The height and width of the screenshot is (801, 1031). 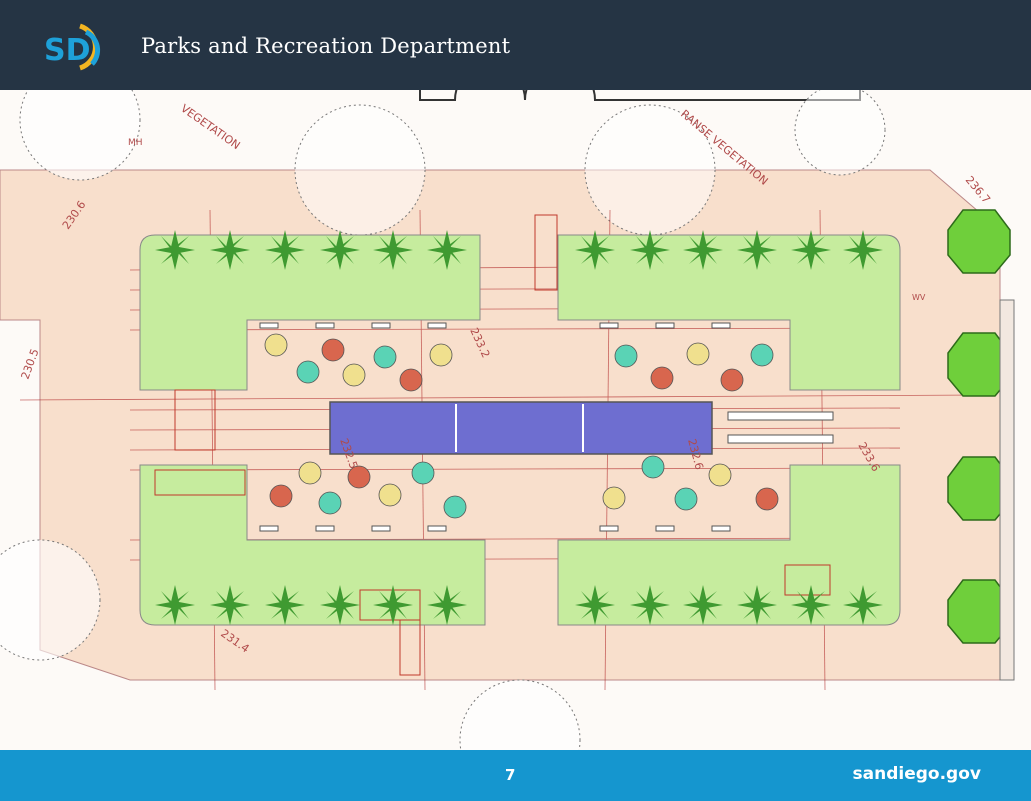 I want to click on building-outline, so click(x=640, y=95).